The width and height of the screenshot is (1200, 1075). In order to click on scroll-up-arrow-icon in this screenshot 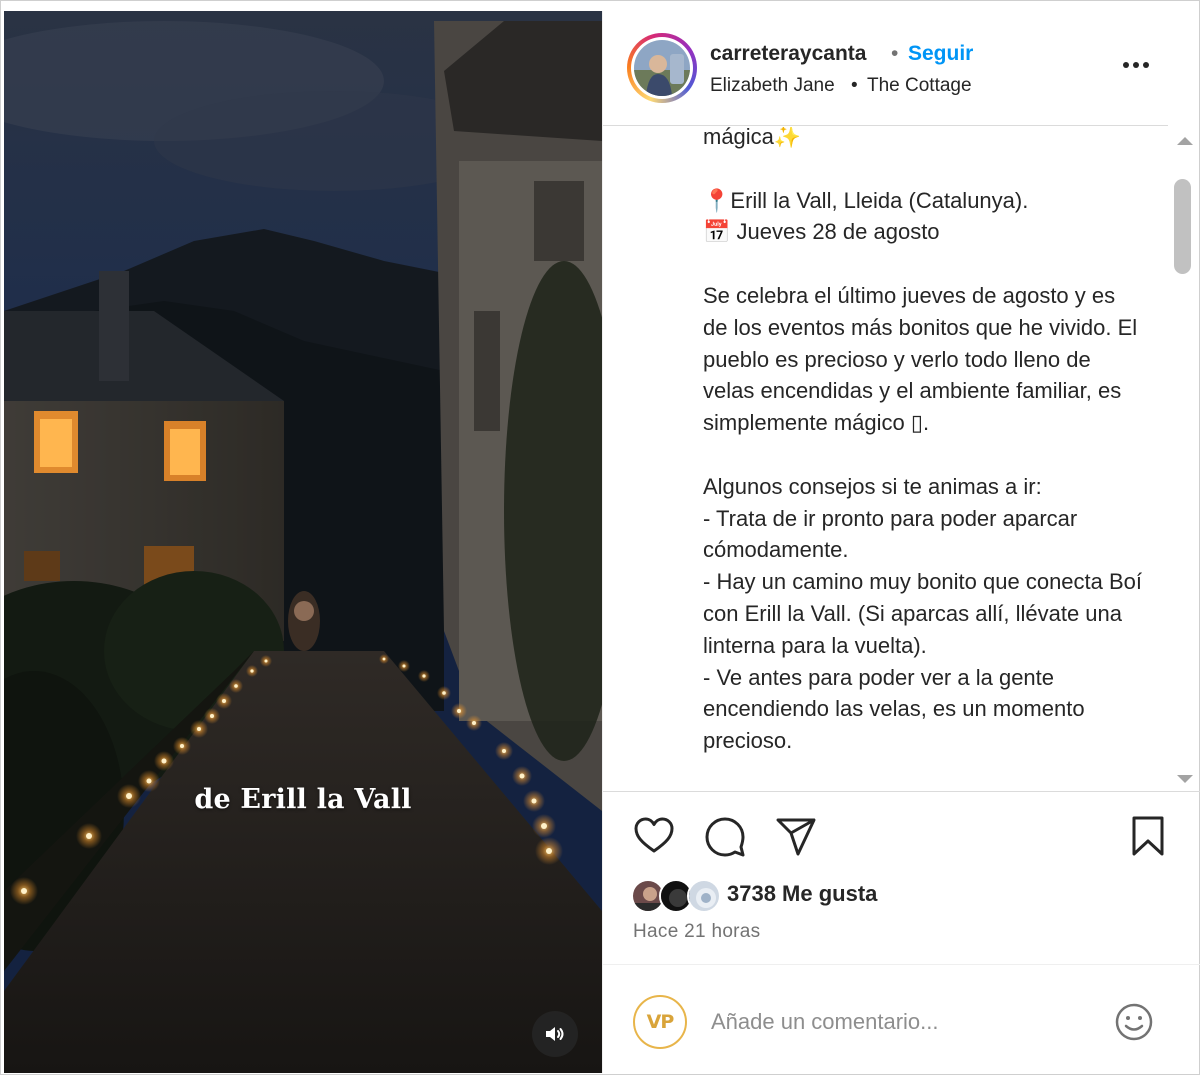, I will do `click(1185, 141)`.